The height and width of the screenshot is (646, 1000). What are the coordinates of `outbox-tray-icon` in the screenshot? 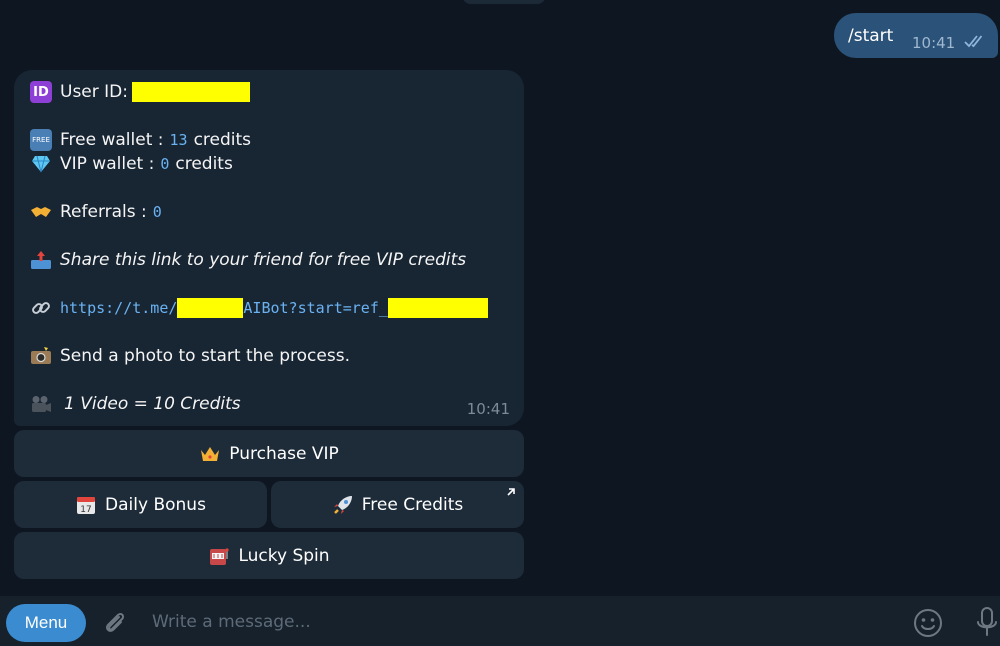 It's located at (41, 260).